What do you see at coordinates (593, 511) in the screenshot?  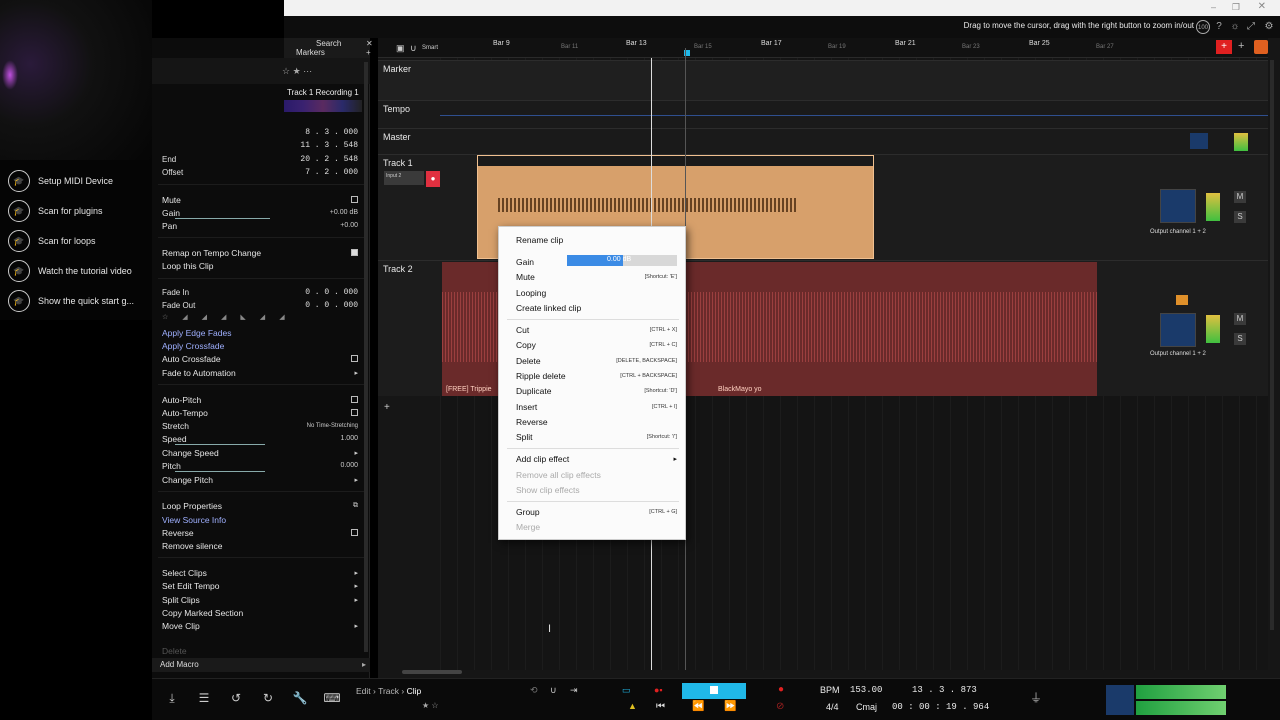 I see `menu-group: Group [CTRL + G]` at bounding box center [593, 511].